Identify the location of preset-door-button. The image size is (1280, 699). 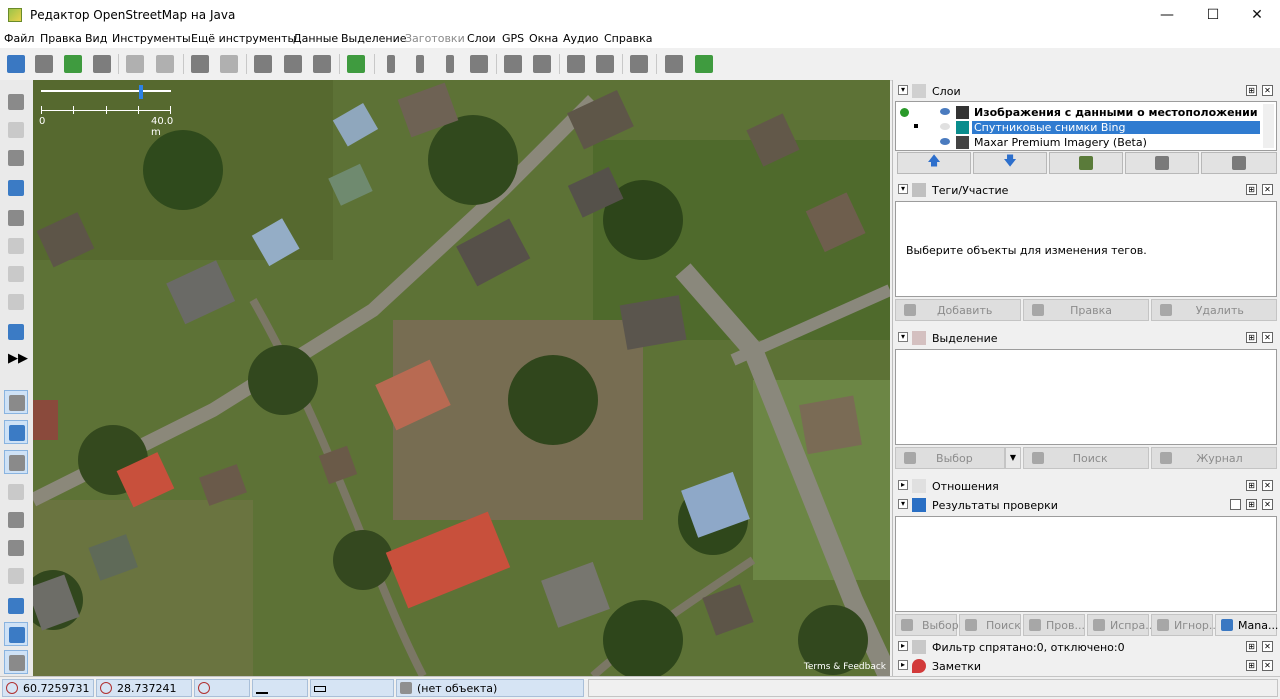
(450, 64).